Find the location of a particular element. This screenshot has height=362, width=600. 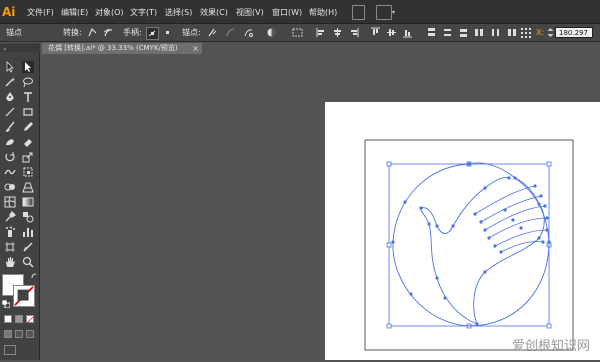

type-icon is located at coordinates (28, 97).